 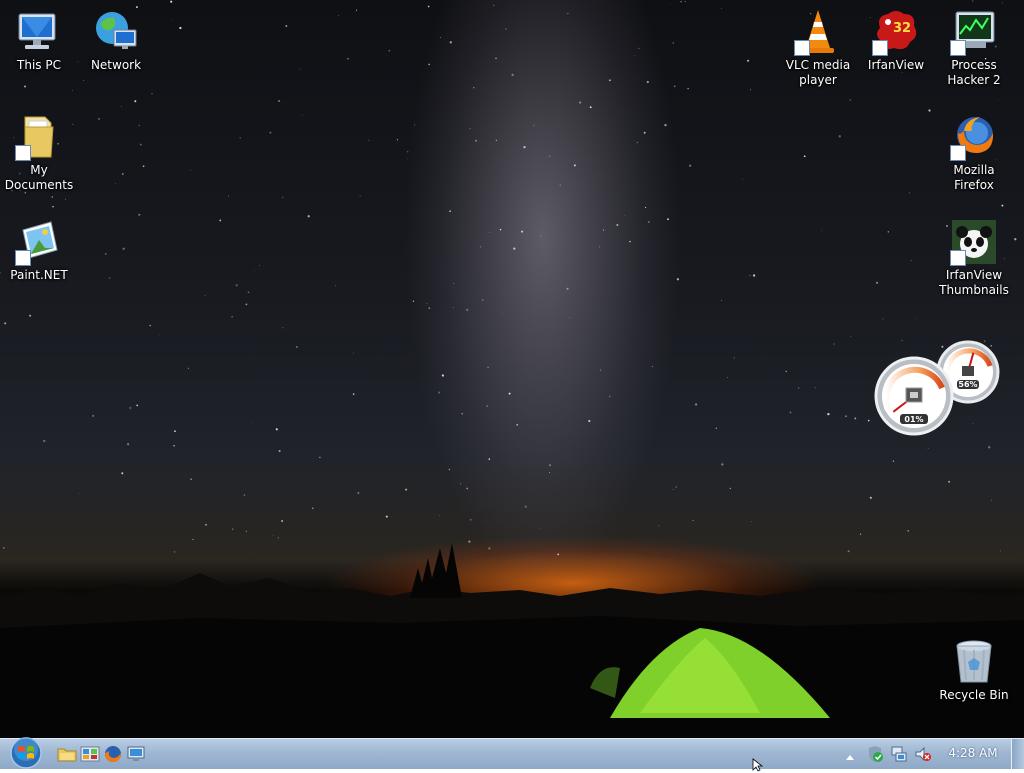 What do you see at coordinates (875, 754) in the screenshot?
I see `tray-security` at bounding box center [875, 754].